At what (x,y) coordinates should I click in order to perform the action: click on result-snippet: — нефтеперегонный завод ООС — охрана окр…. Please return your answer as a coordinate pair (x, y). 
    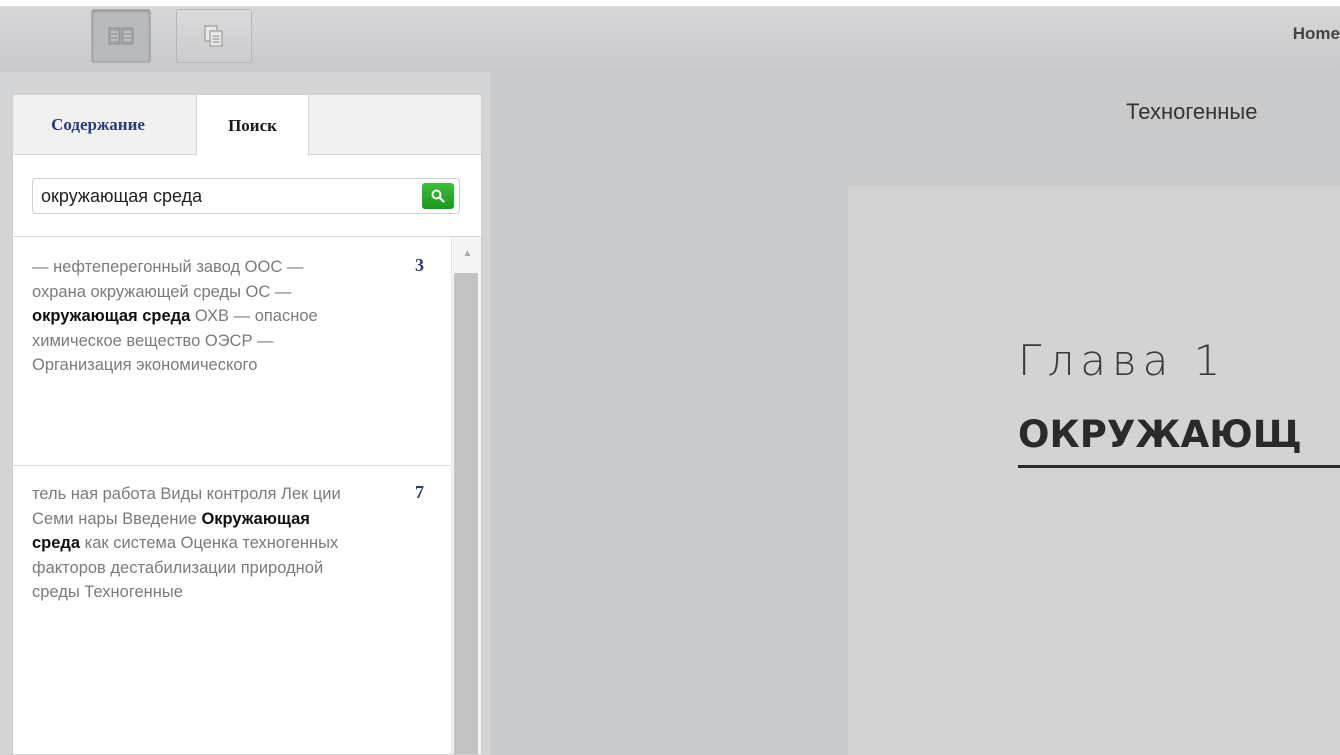
    Looking at the image, I should click on (192, 316).